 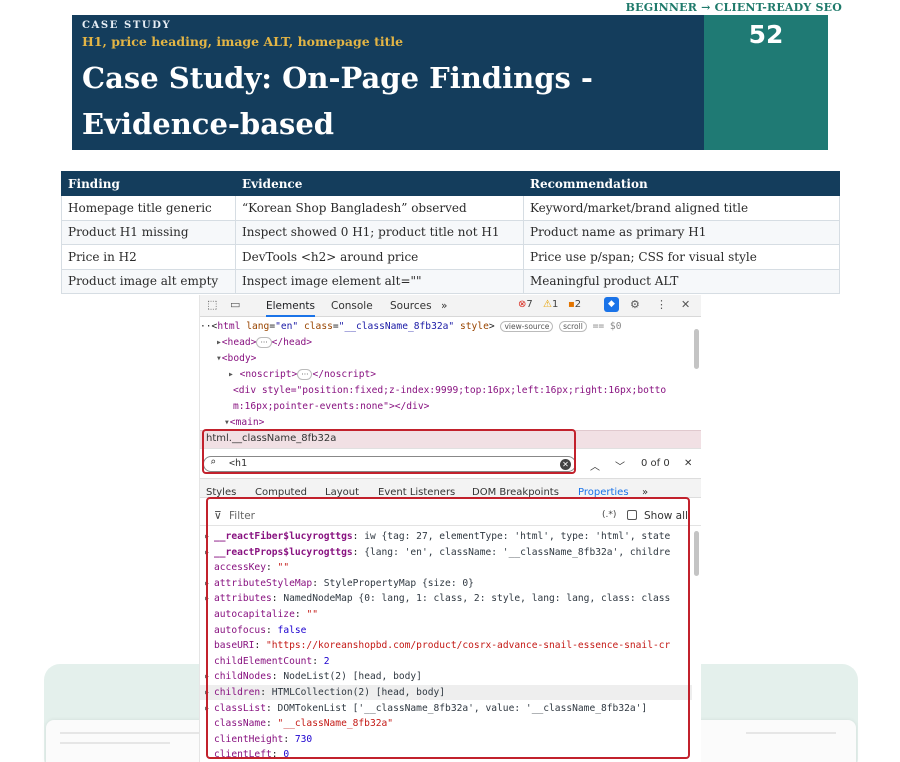 I want to click on issues-count-badge: ▪2, so click(x=574, y=304).